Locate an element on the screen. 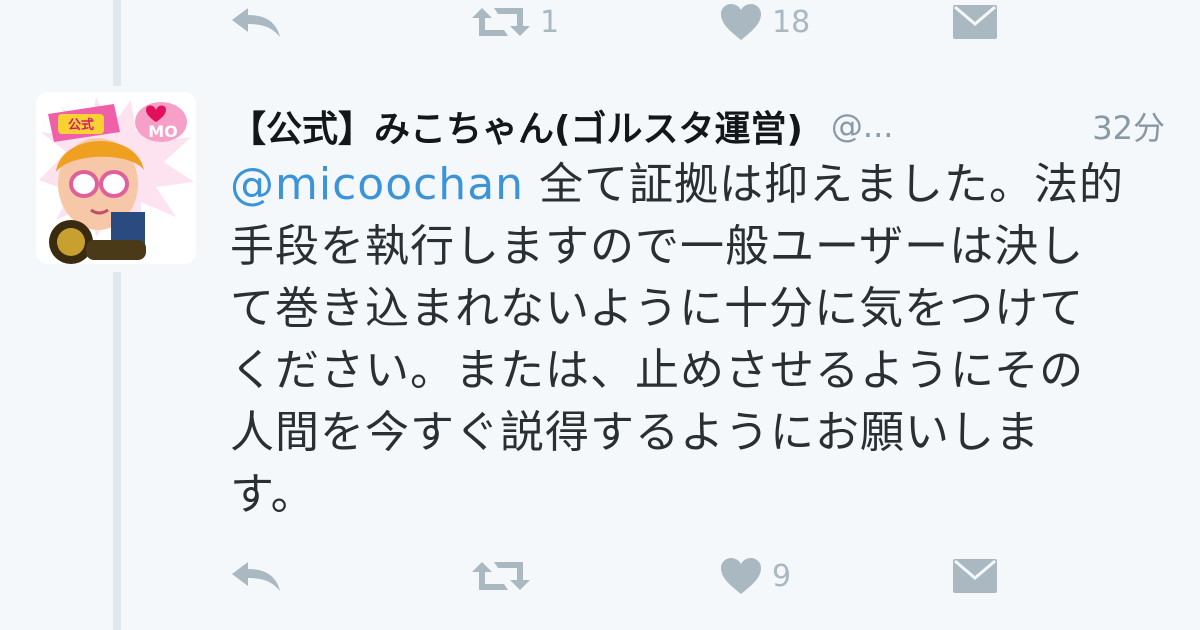 The image size is (1200, 630). retweet-button is located at coordinates (506, 576).